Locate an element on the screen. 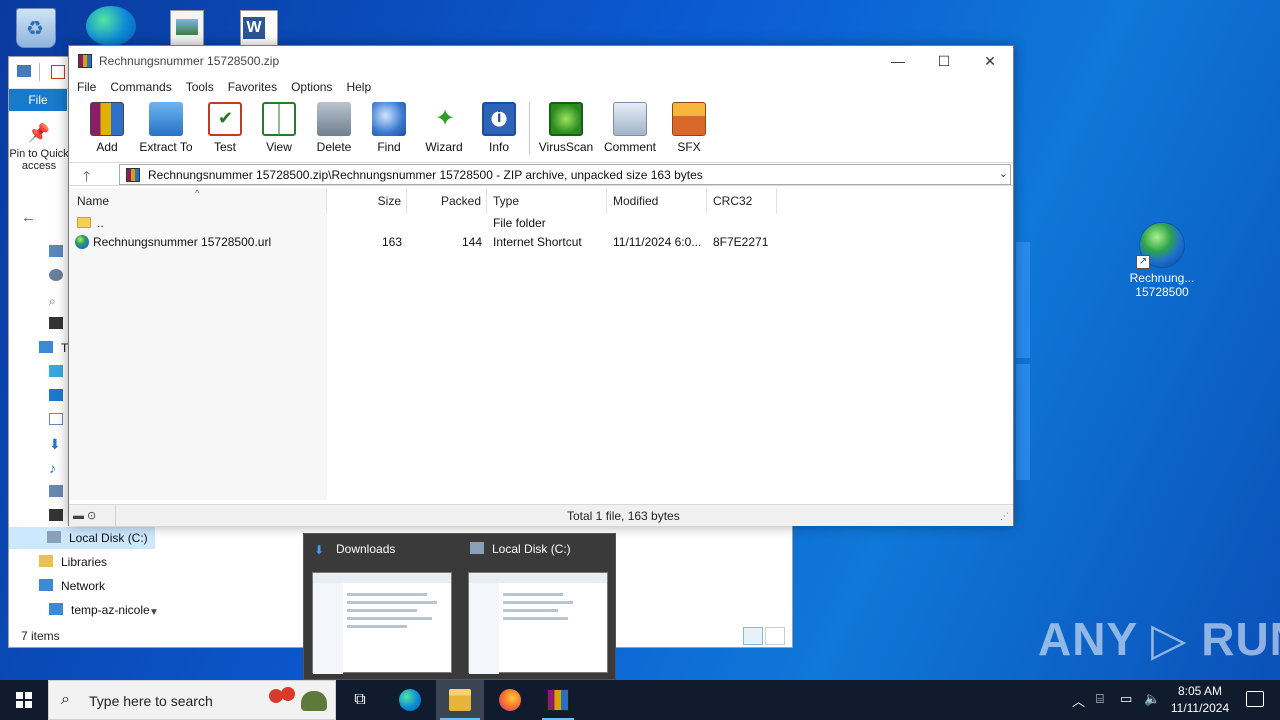  window-title: Rechnungsnummer 15728500.zip is located at coordinates (189, 61).